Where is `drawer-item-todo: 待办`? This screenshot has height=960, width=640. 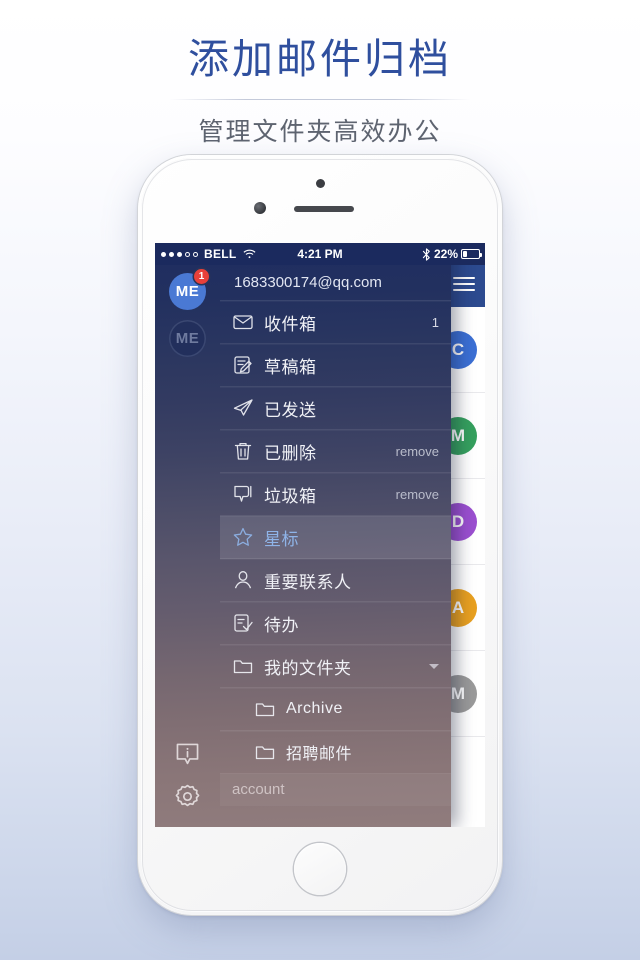 drawer-item-todo: 待办 is located at coordinates (335, 623).